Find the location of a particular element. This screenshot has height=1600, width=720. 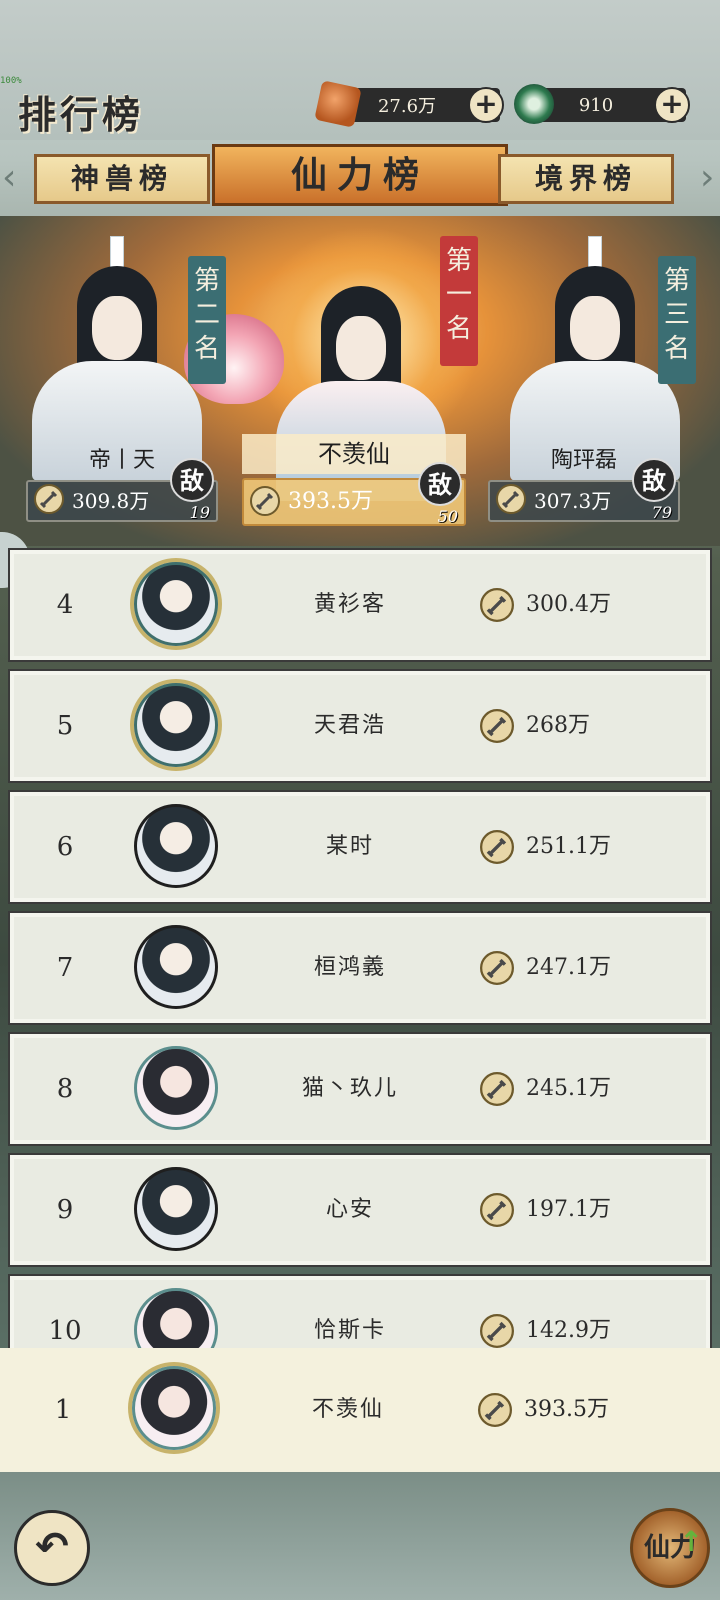

first-place-banner: 第一名 is located at coordinates (459, 301).